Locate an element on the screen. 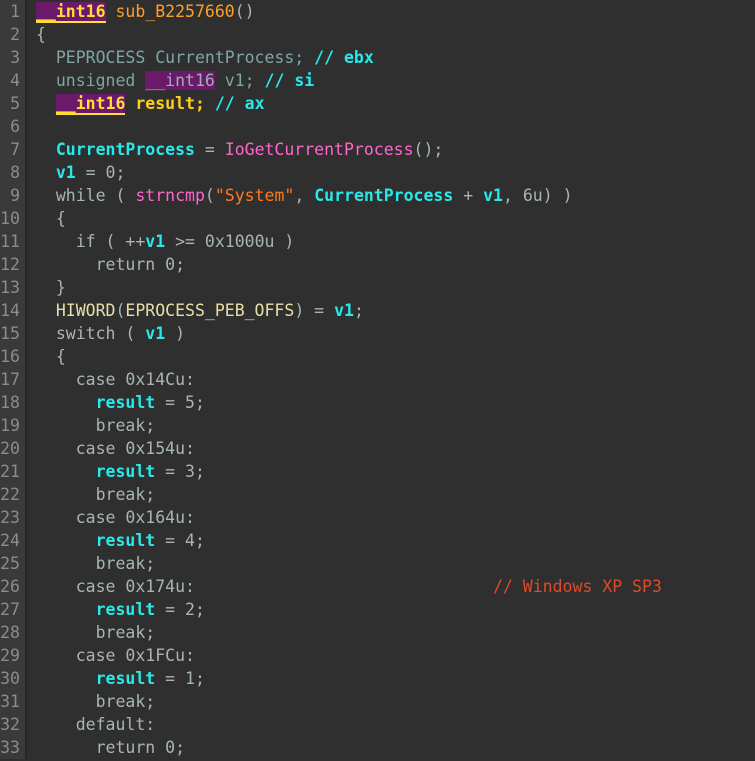 Image resolution: width=755 pixels, height=761 pixels. code-line: 26 case 0x174u: // Windows XP SP3 is located at coordinates (377, 586).